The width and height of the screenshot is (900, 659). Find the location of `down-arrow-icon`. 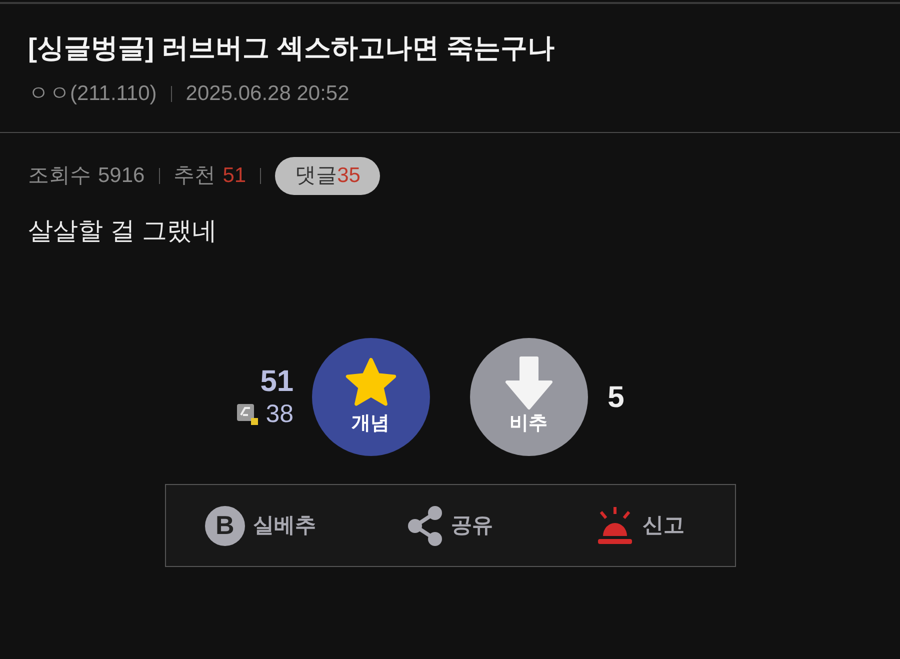

down-arrow-icon is located at coordinates (528, 383).